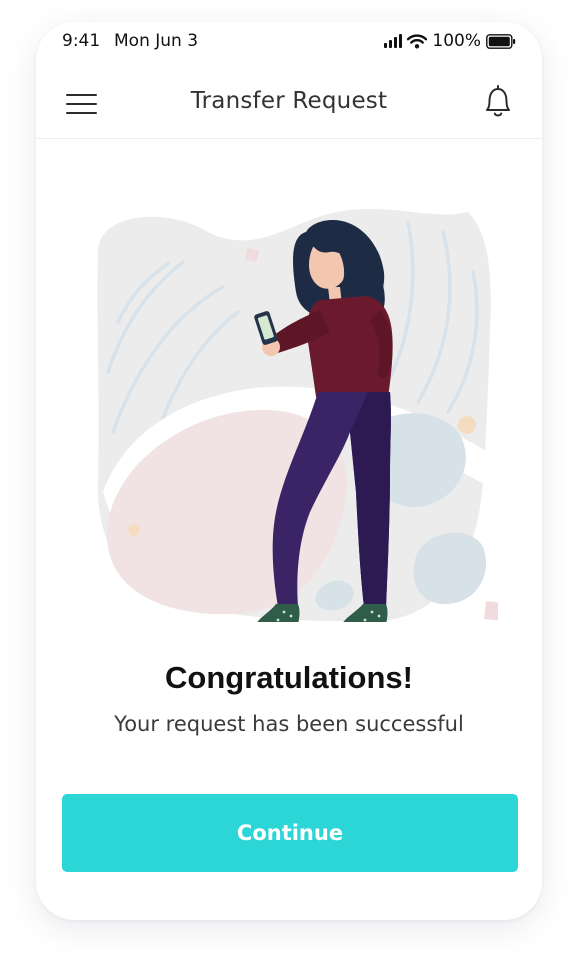 Image resolution: width=579 pixels, height=969 pixels. Describe the element at coordinates (289, 724) in the screenshot. I see `success-message: Your request has been successful` at that location.